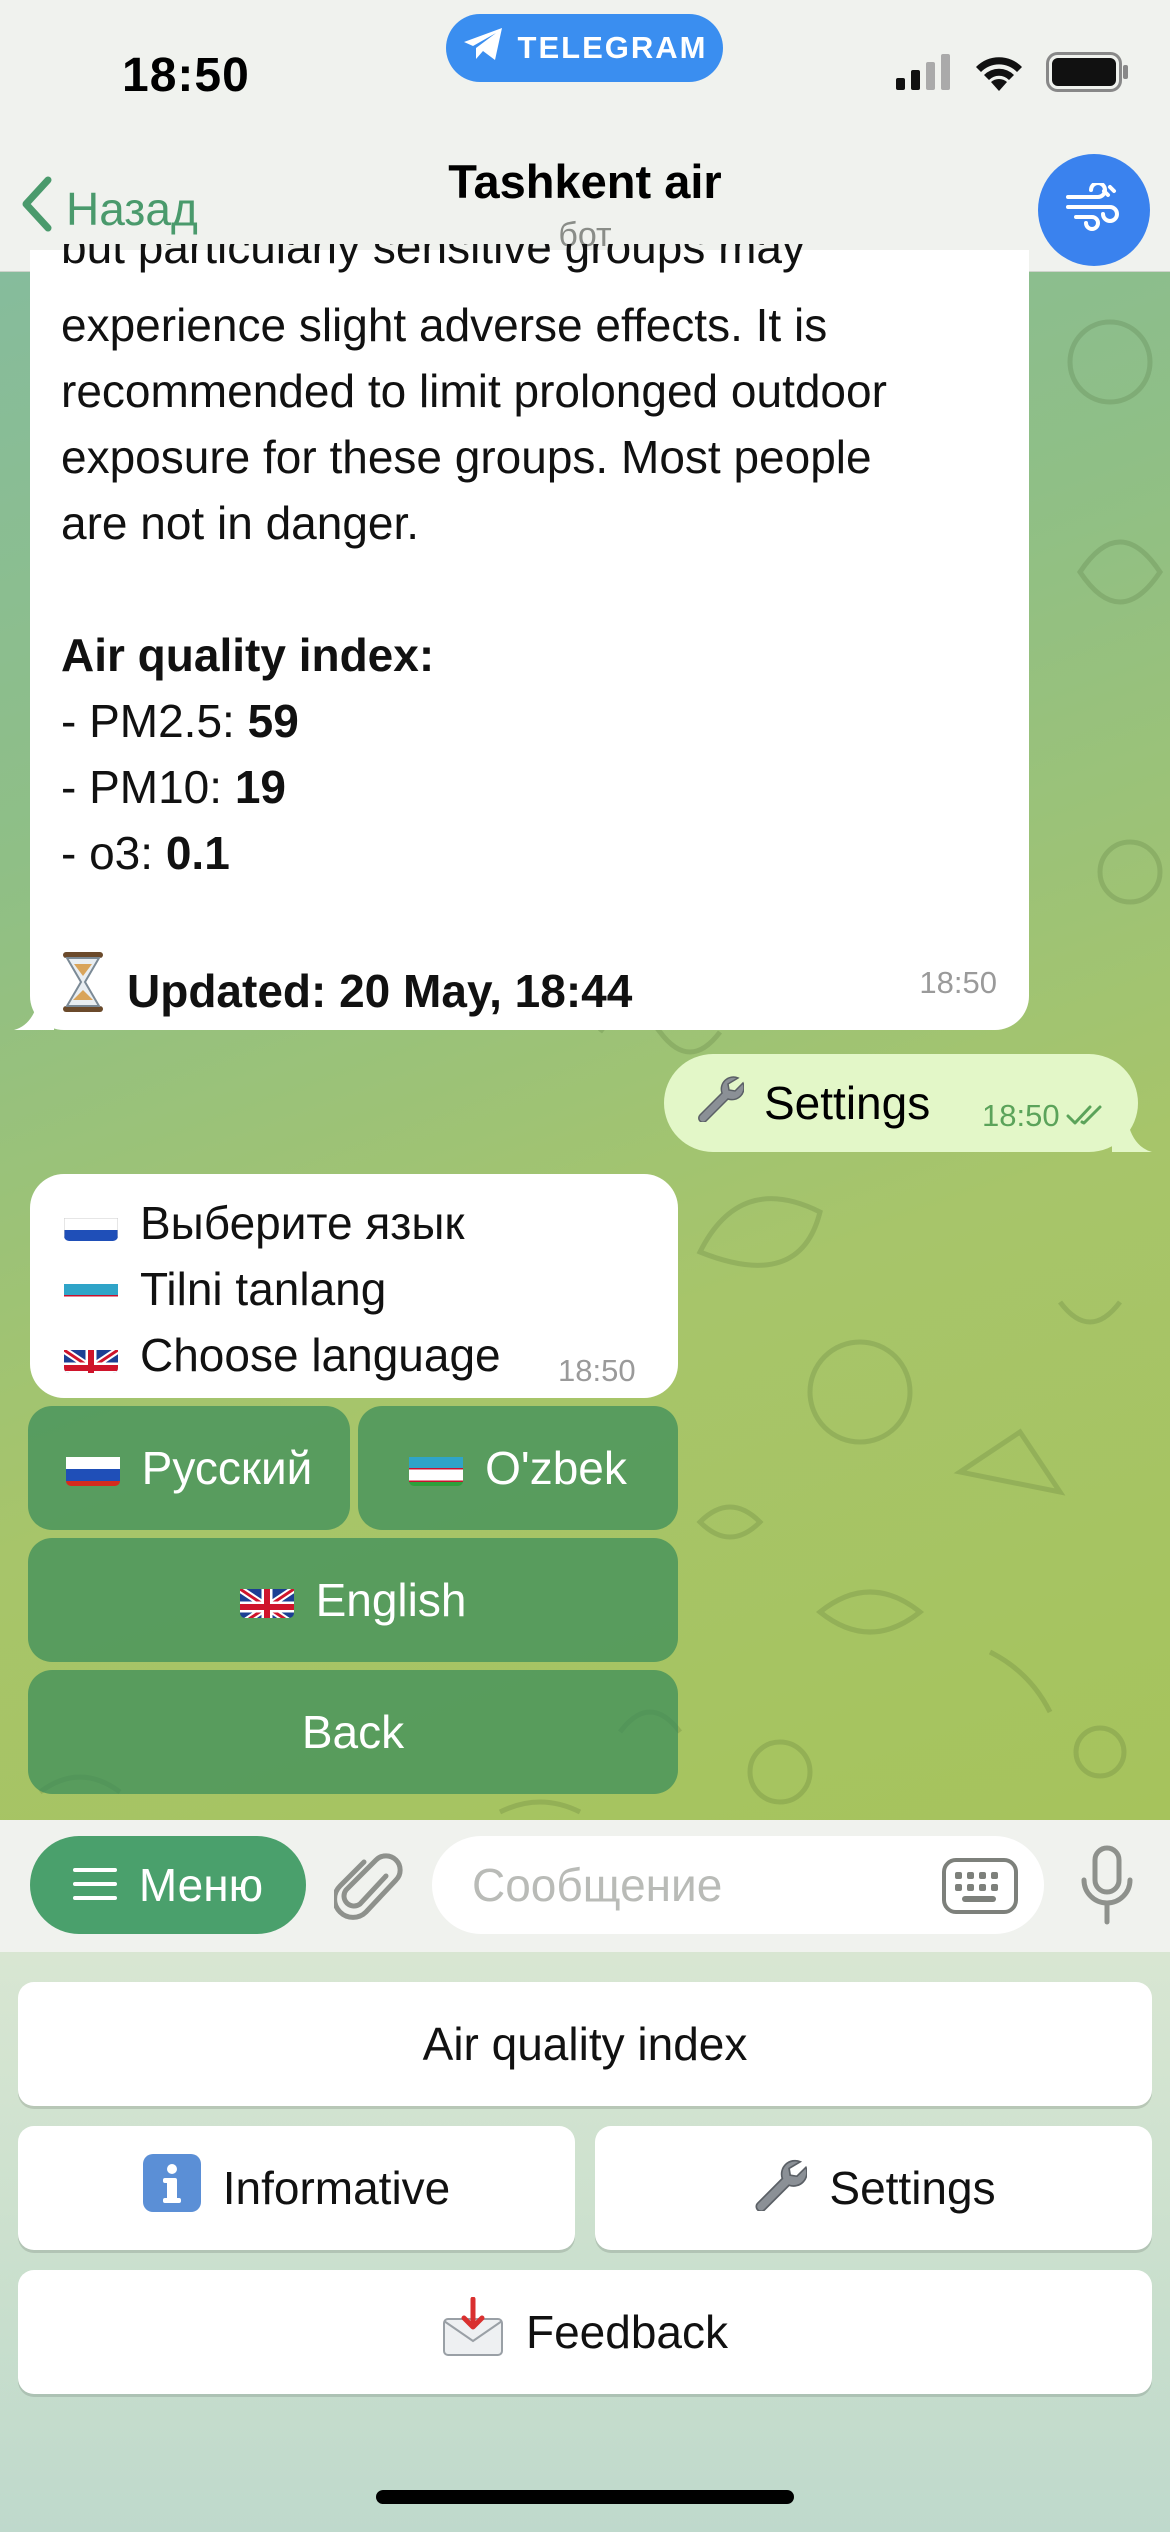  Describe the element at coordinates (240, 523) in the screenshot. I see `report-line: are not in danger.` at that location.